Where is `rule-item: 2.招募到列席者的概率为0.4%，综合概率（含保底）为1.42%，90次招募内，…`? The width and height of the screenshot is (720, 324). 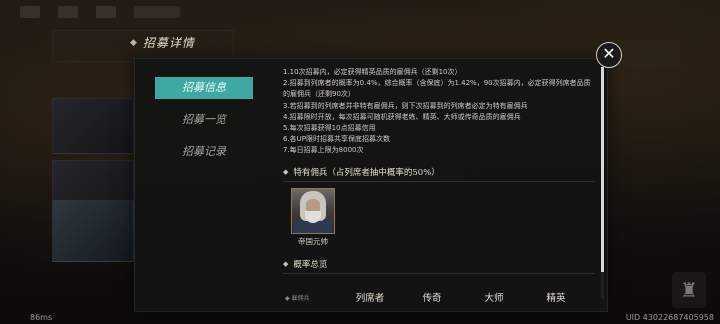
rule-item: 2.招募到列席者的概率为0.4%，综合概率（含保底）为1.42%，90次招募内，… is located at coordinates (437, 89).